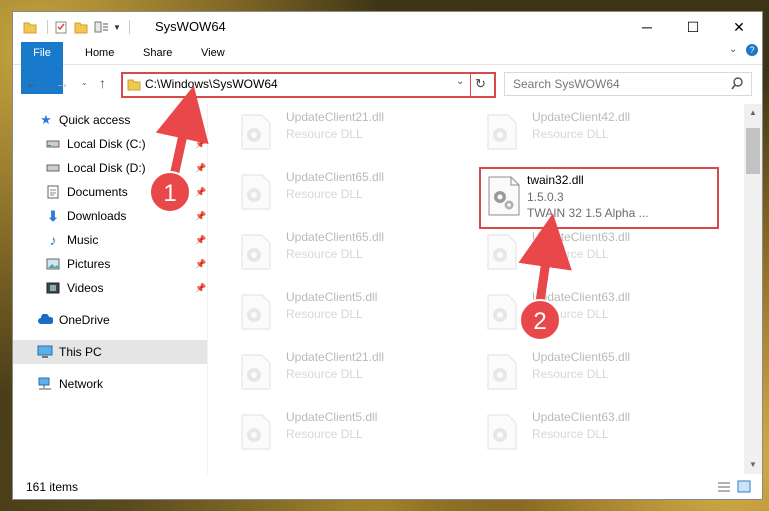 The height and width of the screenshot is (511, 769). What do you see at coordinates (61, 27) in the screenshot?
I see `properties-icon` at bounding box center [61, 27].